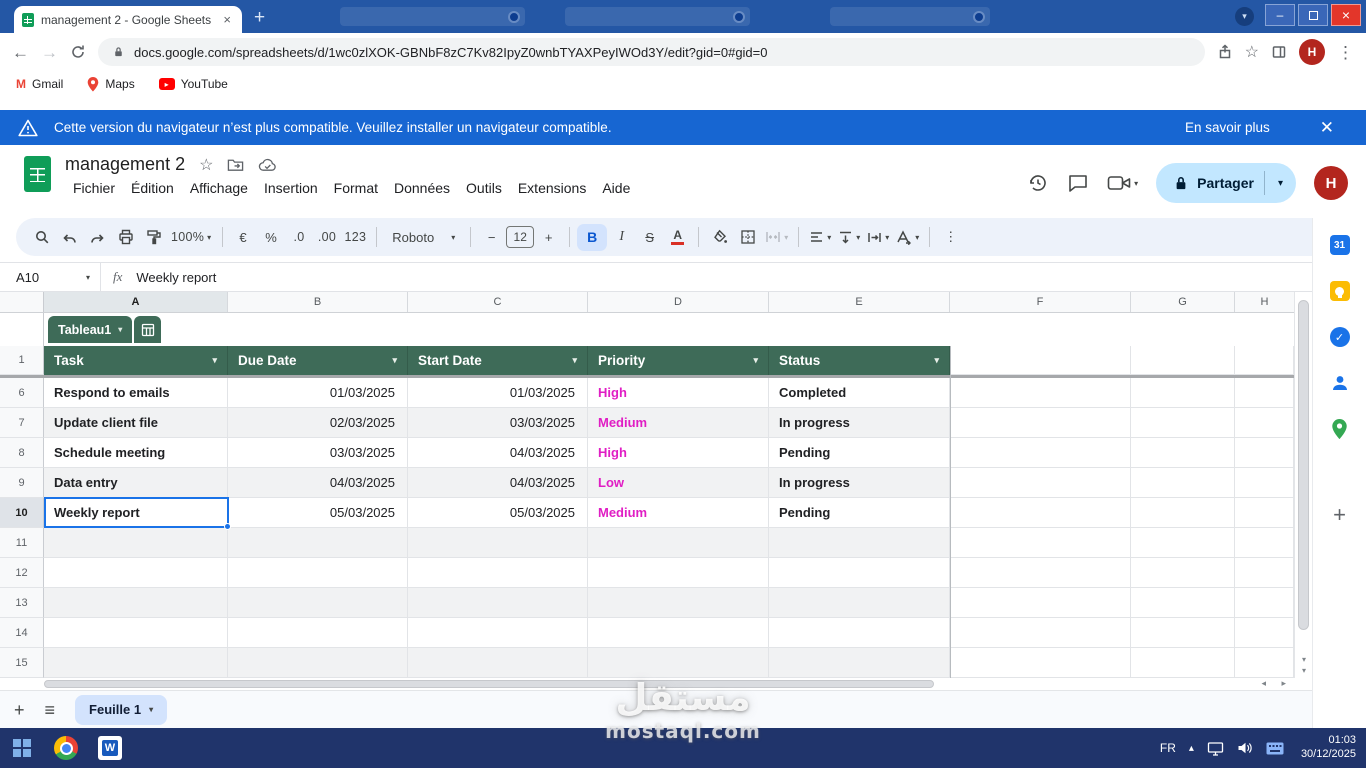 This screenshot has height=768, width=1366. I want to click on redo-icon, so click(97, 237).